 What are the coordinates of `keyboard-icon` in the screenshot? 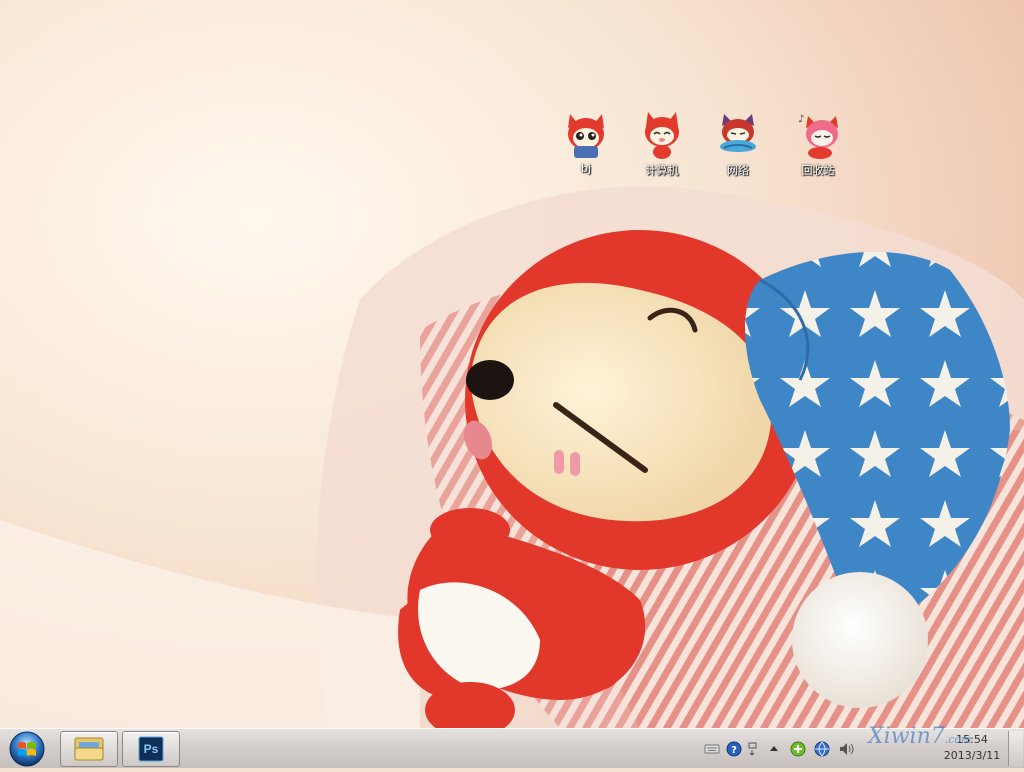 It's located at (712, 749).